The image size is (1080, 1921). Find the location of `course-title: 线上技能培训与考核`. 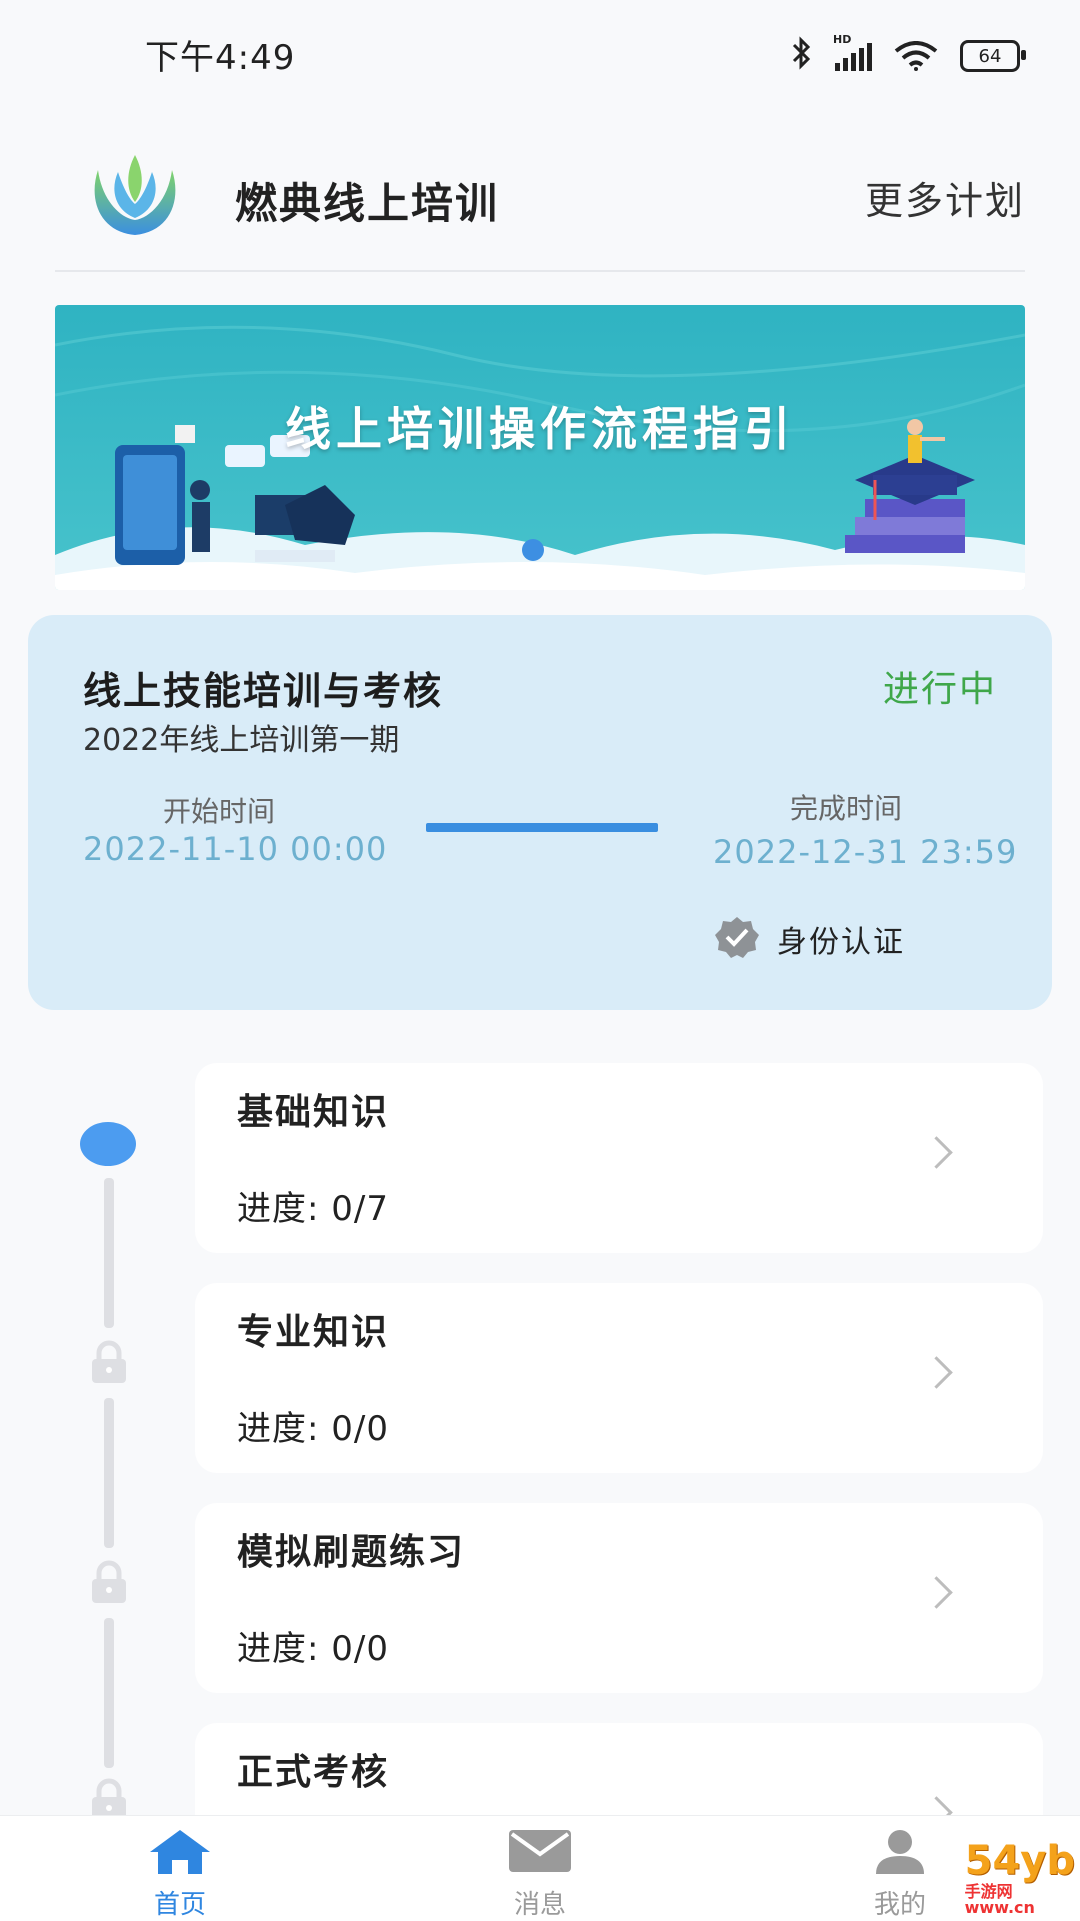

course-title: 线上技能培训与考核 is located at coordinates (263, 691).